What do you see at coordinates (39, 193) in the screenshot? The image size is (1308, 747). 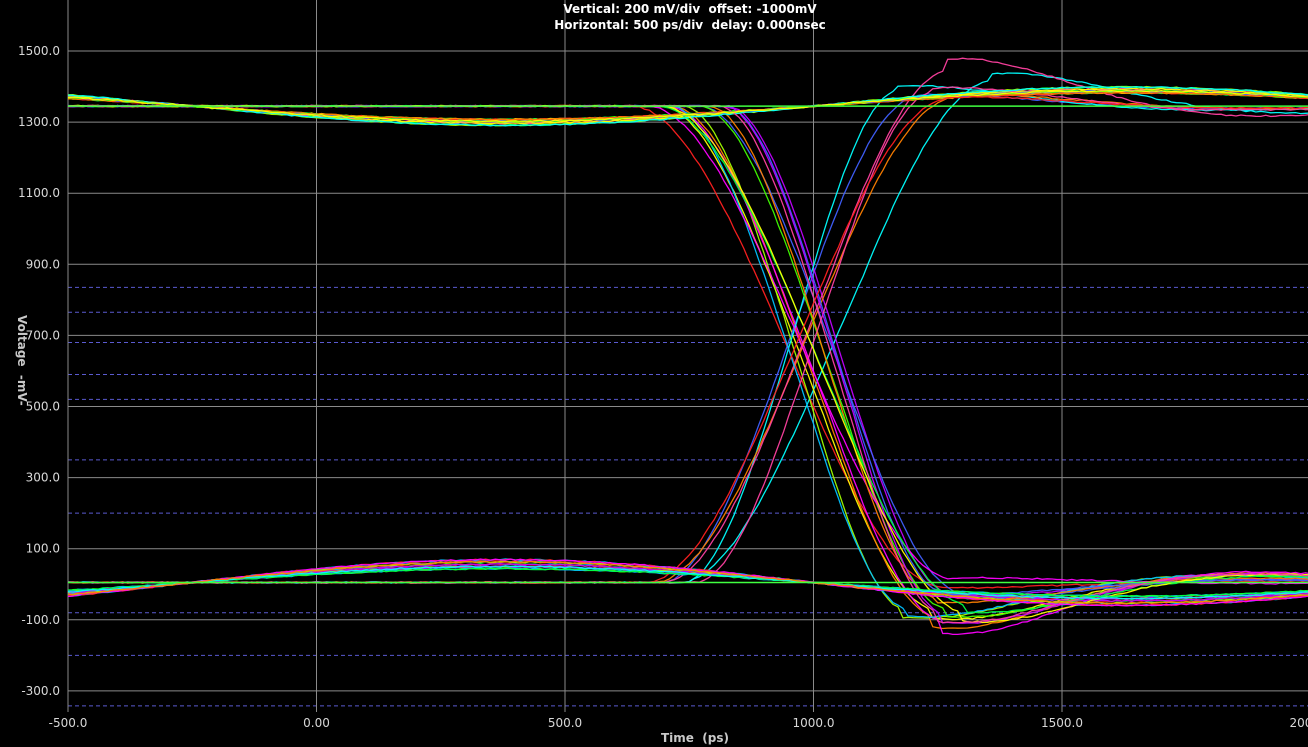 I see `y-tick-label: 1100.0` at bounding box center [39, 193].